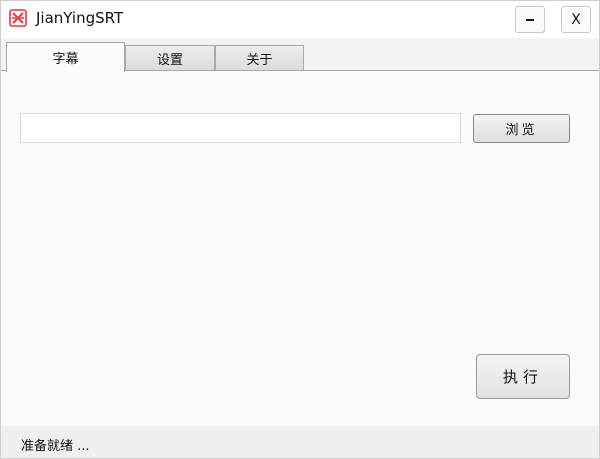 The image size is (600, 459). I want to click on jianying-app-icon, so click(18, 18).